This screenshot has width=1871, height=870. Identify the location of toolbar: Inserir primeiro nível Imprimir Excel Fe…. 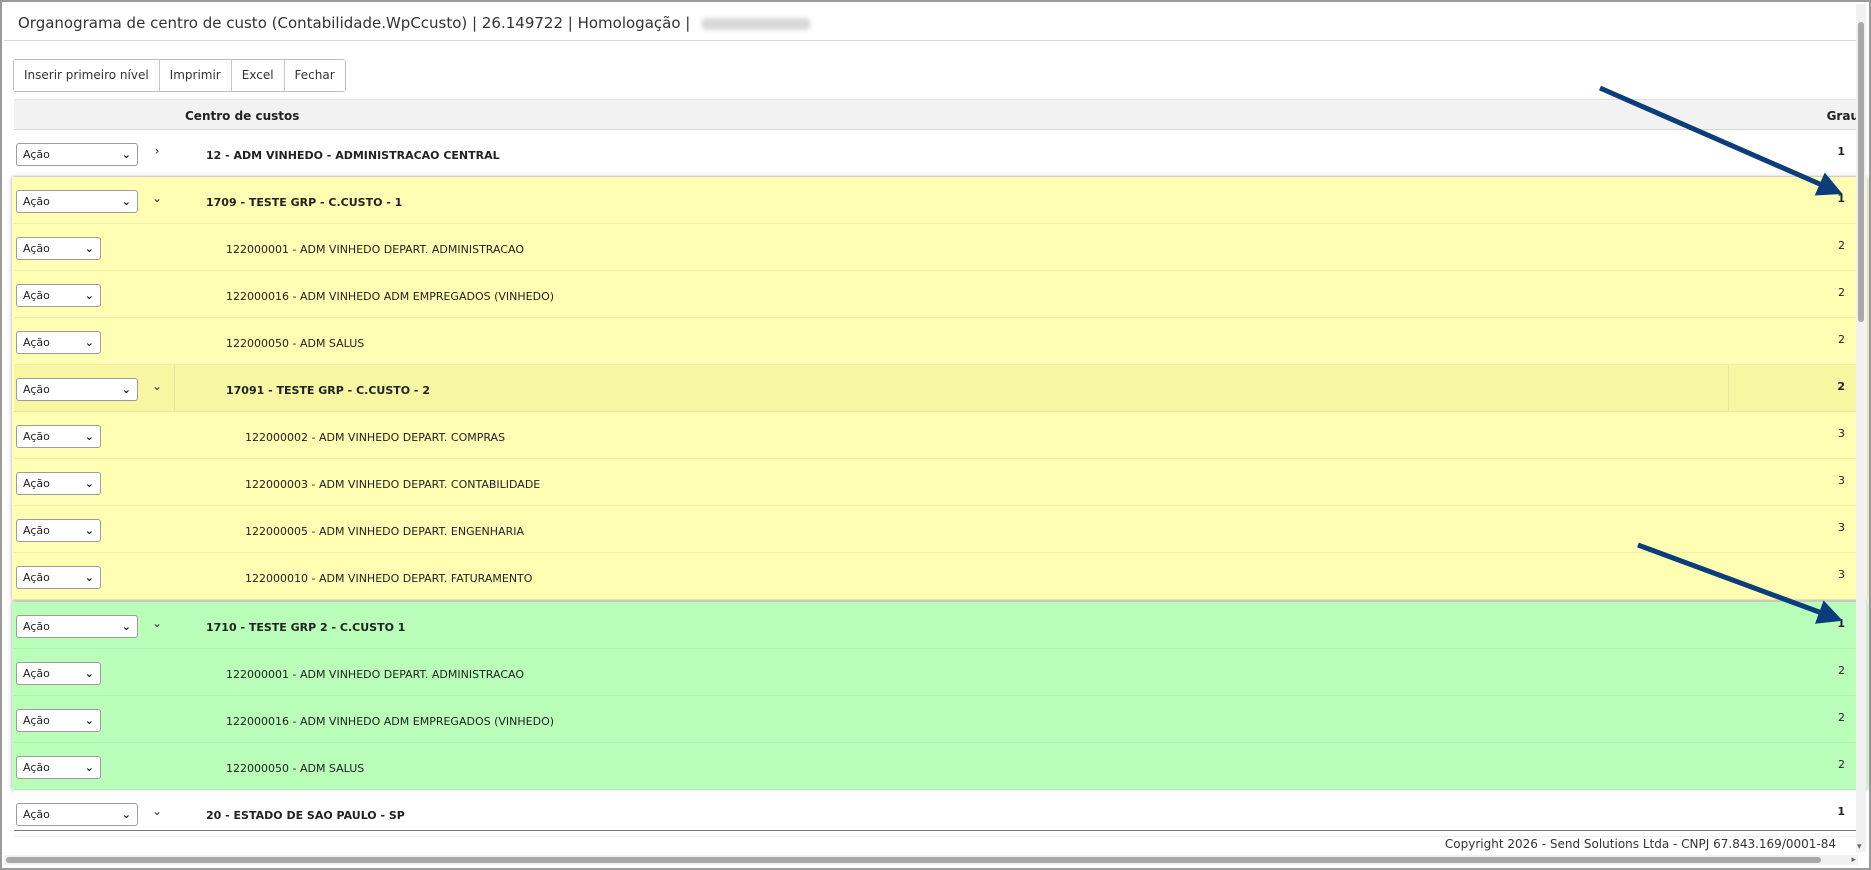
(179, 75).